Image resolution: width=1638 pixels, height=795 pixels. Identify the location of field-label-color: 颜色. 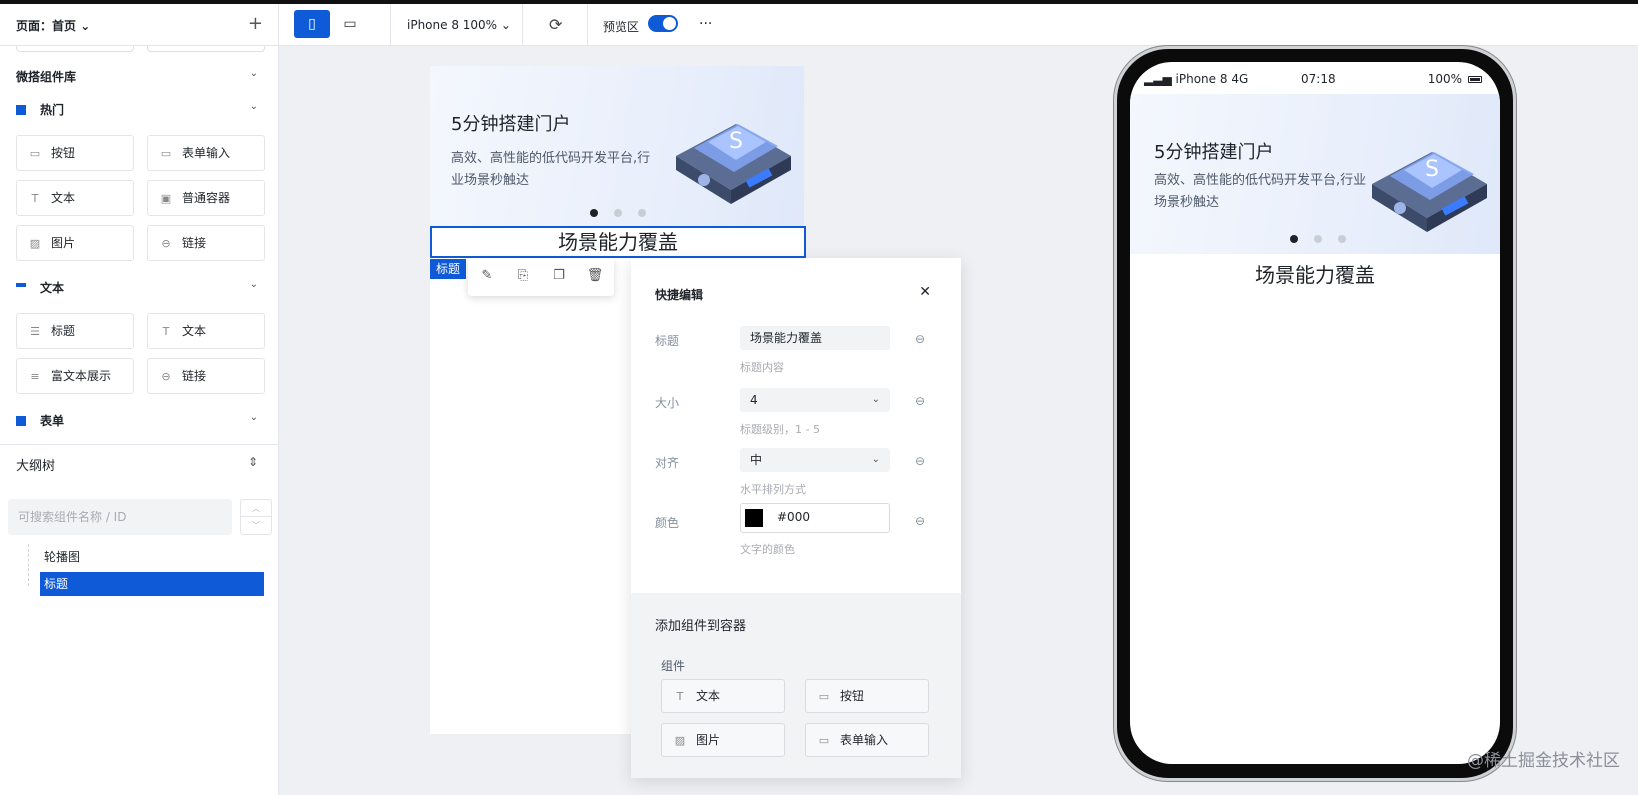
(667, 523).